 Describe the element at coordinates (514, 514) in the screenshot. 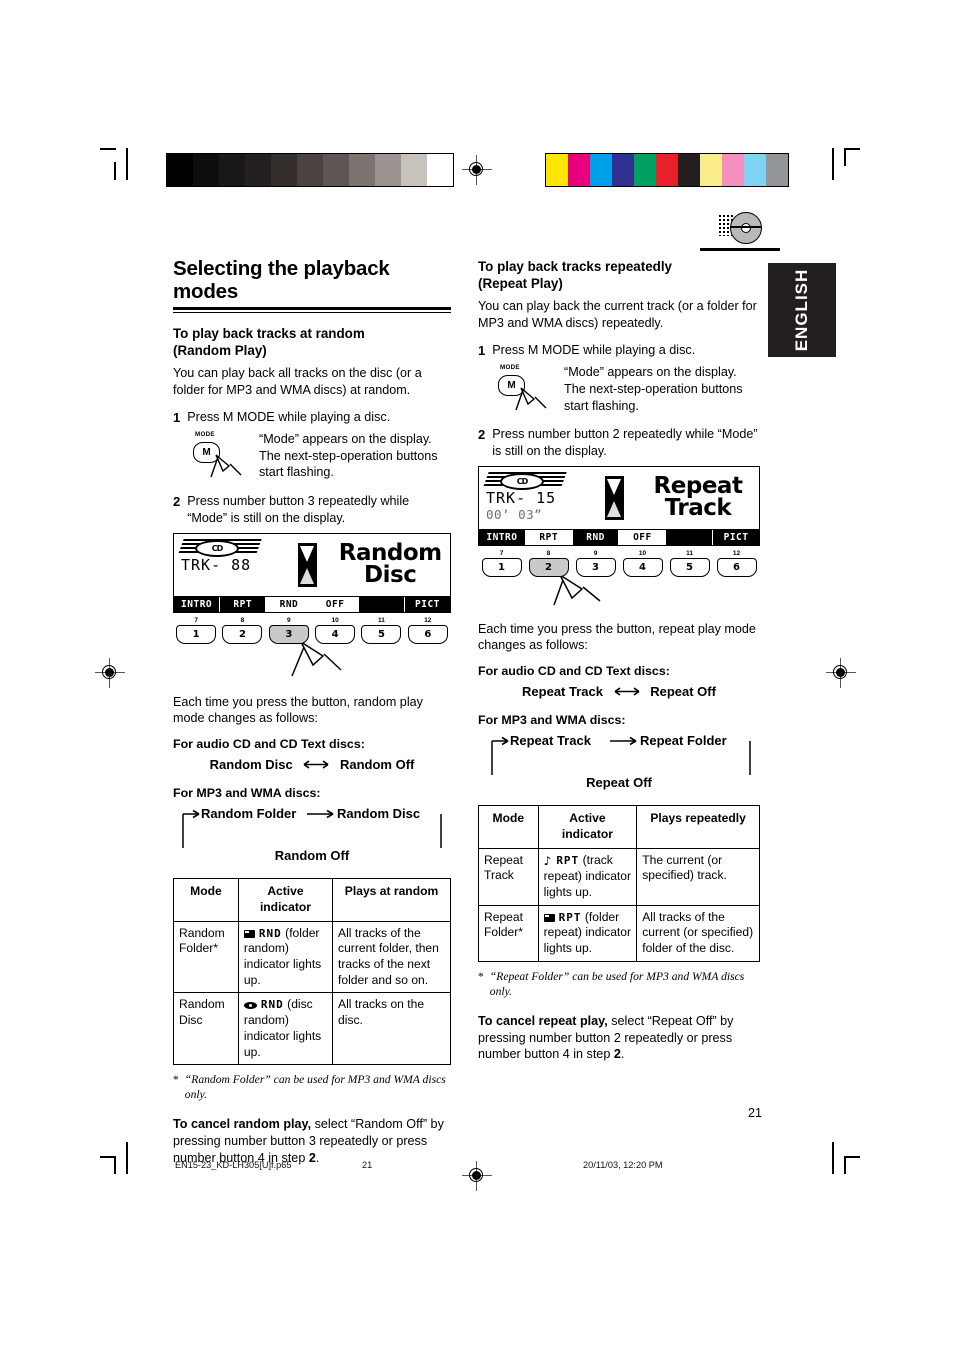

I see `right-lcd-time: 00’ 03”` at that location.